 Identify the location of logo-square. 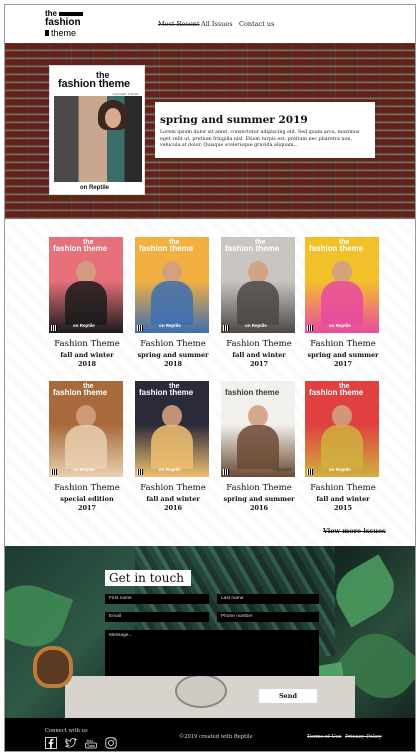
(47, 33).